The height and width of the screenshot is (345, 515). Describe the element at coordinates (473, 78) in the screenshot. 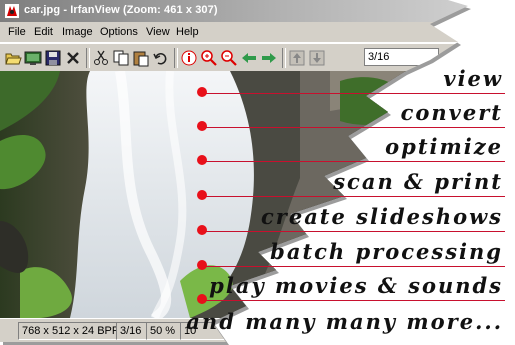

I see `feature-view: view` at that location.